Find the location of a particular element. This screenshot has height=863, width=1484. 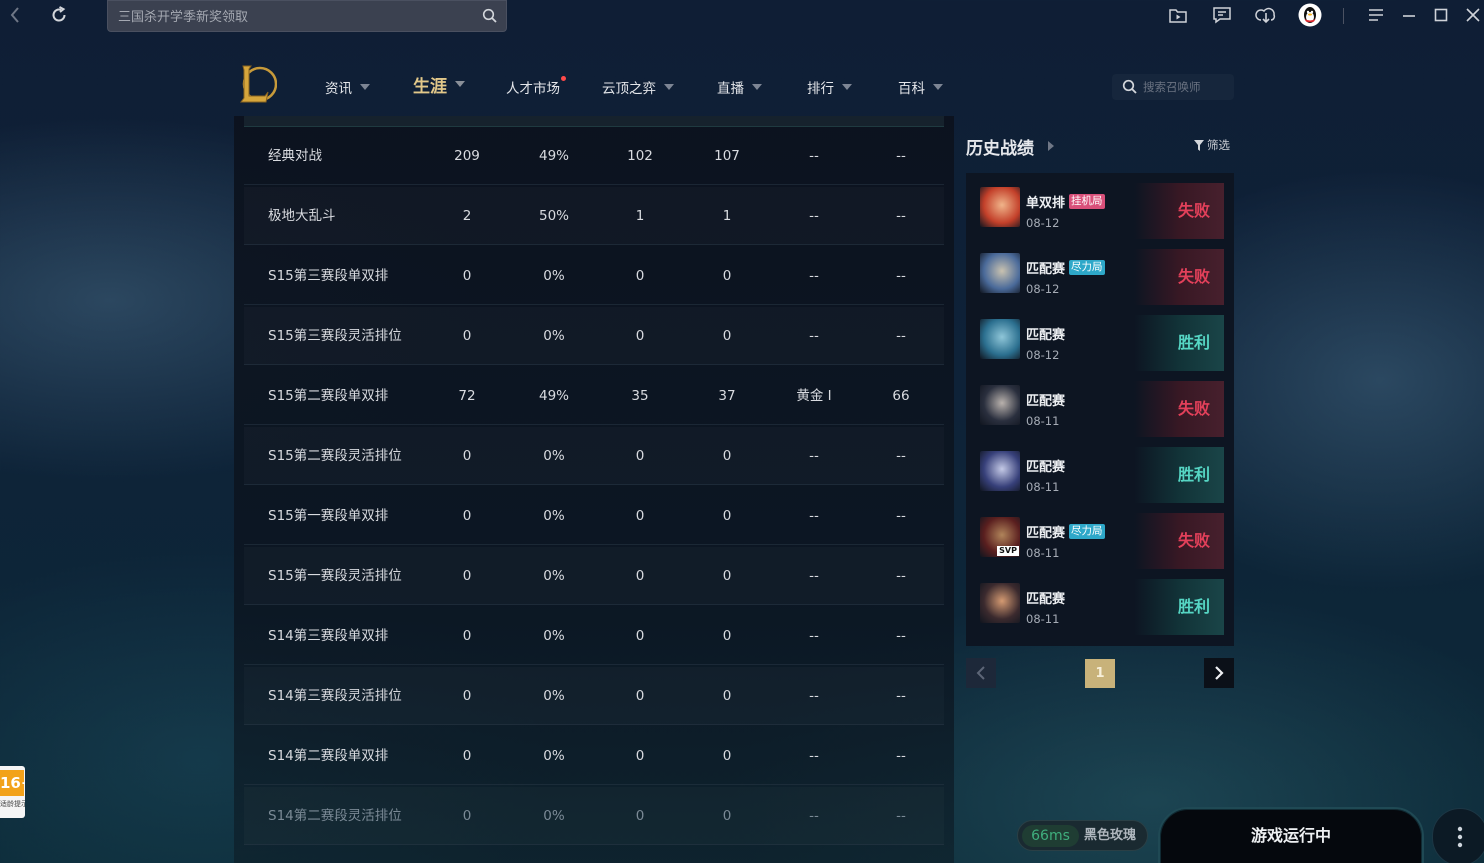

match-item: SVP 匹配赛 尽力局 08-11 失败 is located at coordinates (1101, 537).